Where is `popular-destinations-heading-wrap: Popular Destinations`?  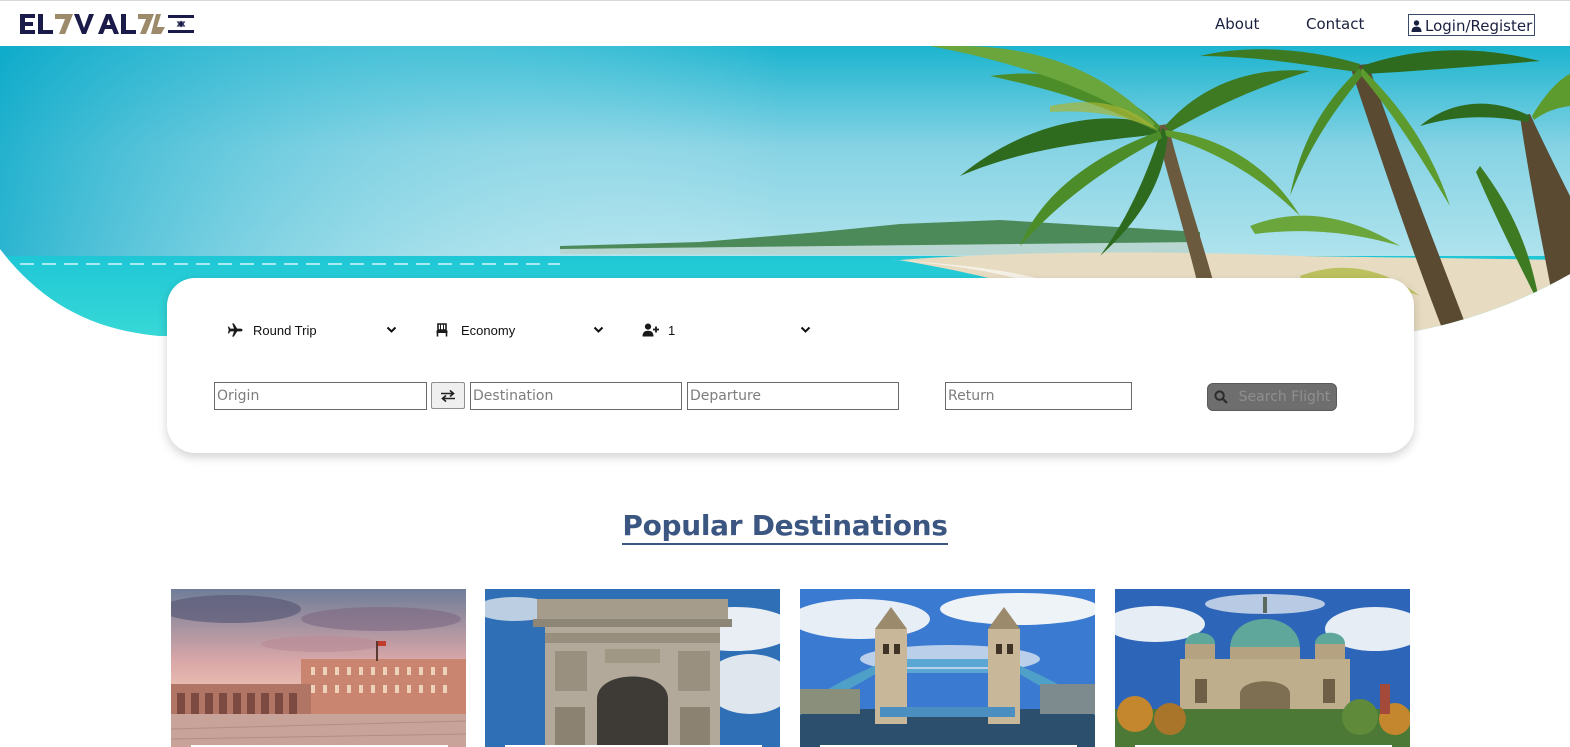
popular-destinations-heading-wrap: Popular Destinations is located at coordinates (785, 527).